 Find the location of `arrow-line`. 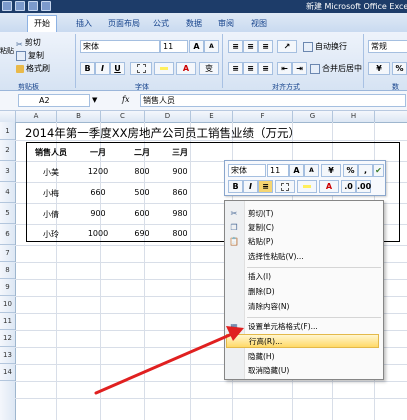

arrow-line is located at coordinates (164, 363).